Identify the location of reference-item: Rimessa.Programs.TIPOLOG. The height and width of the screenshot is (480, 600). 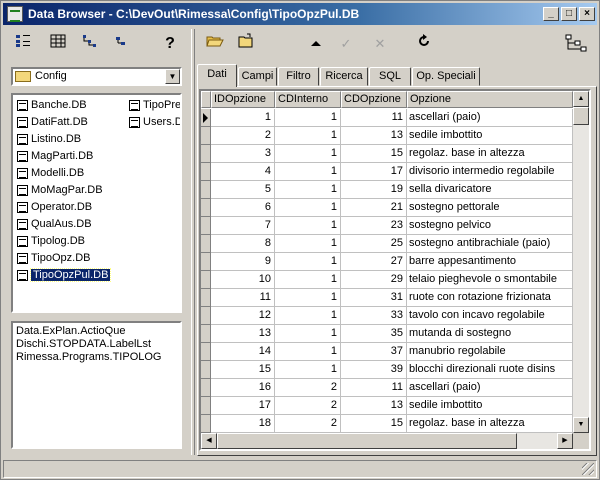
(96, 357).